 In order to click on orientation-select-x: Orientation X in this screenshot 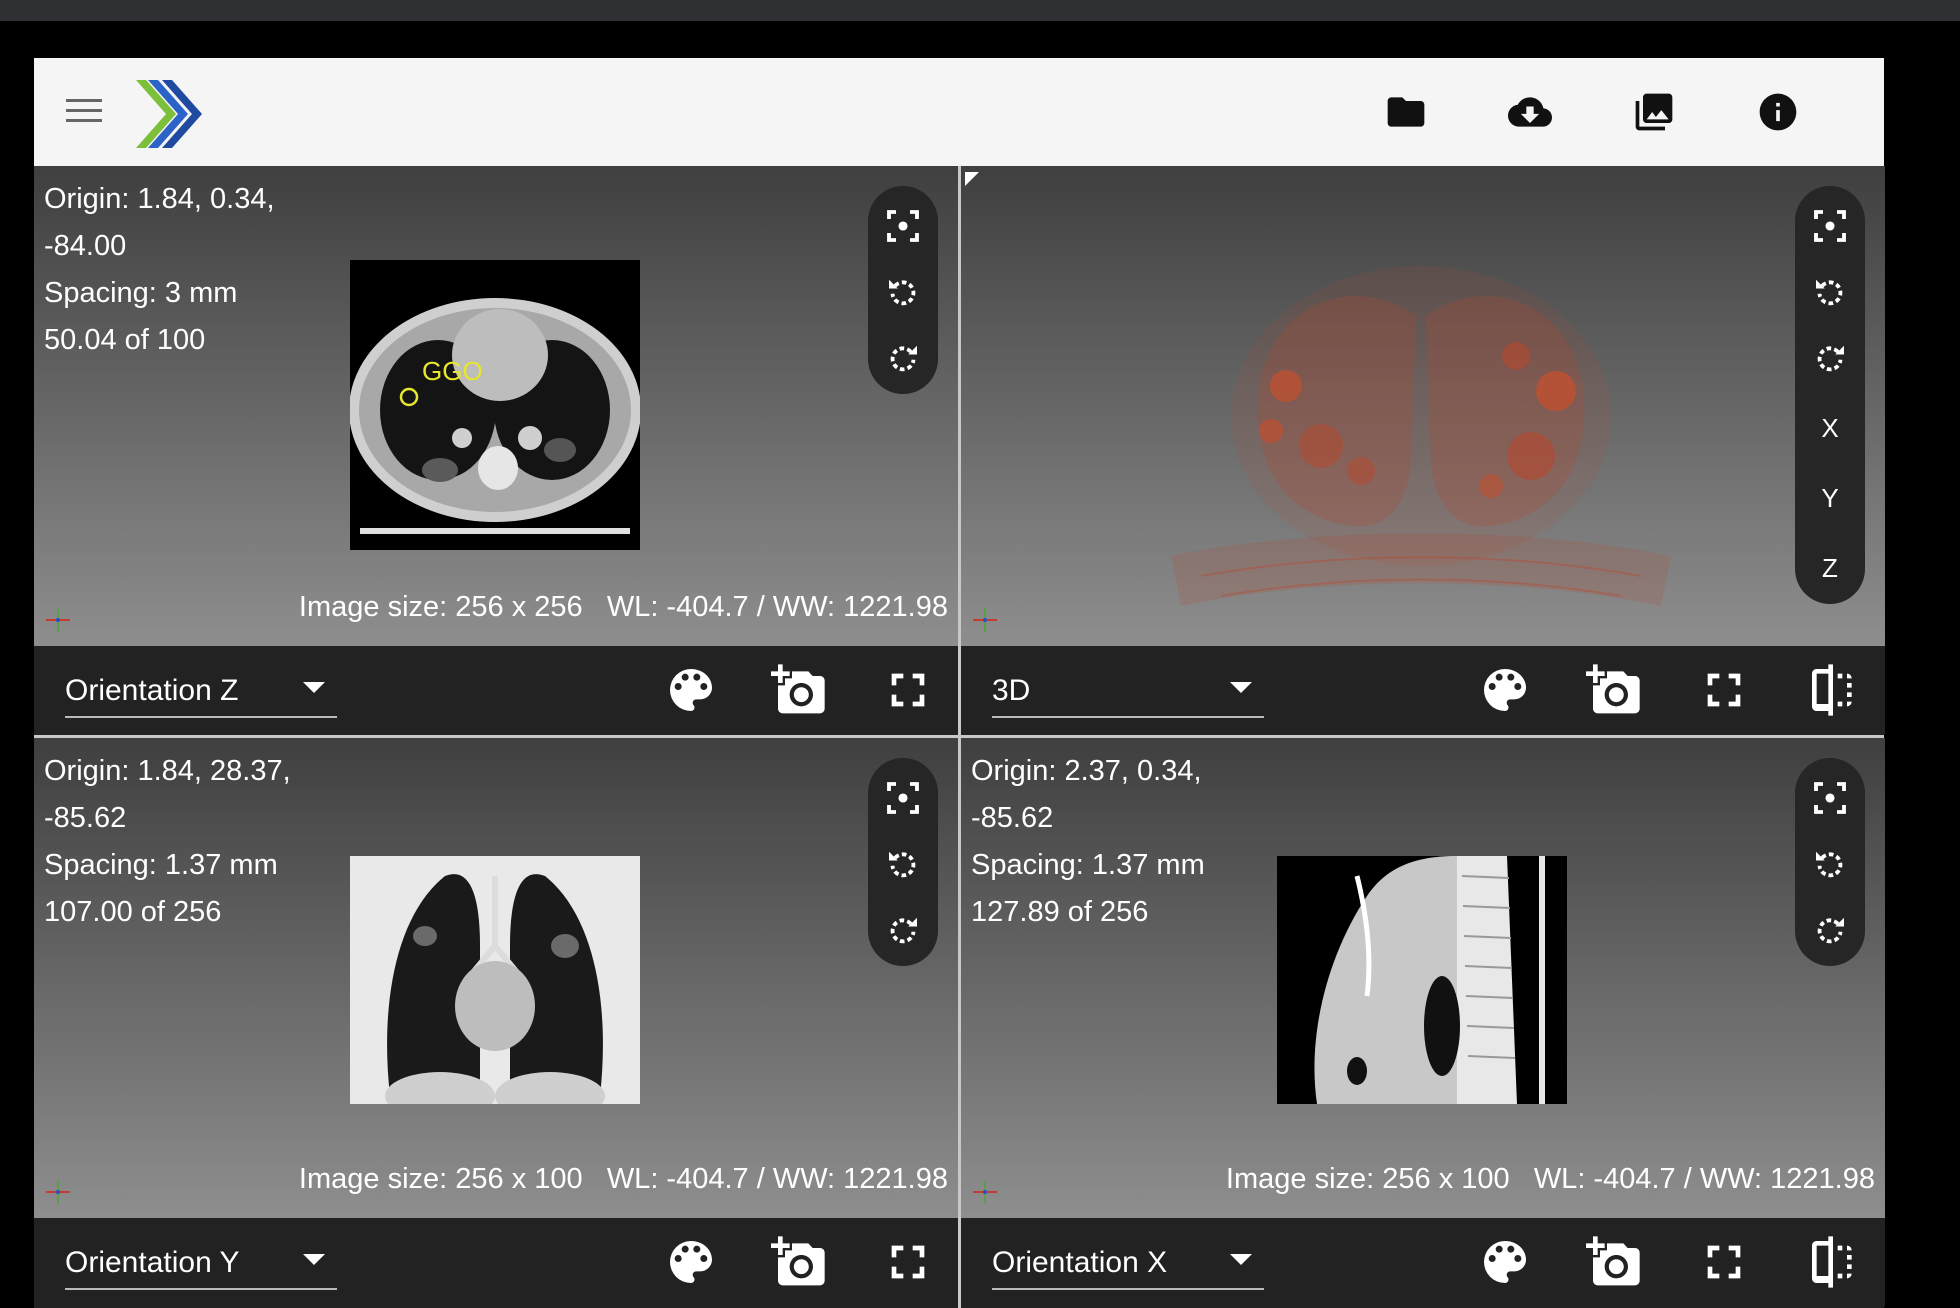, I will do `click(1128, 1262)`.